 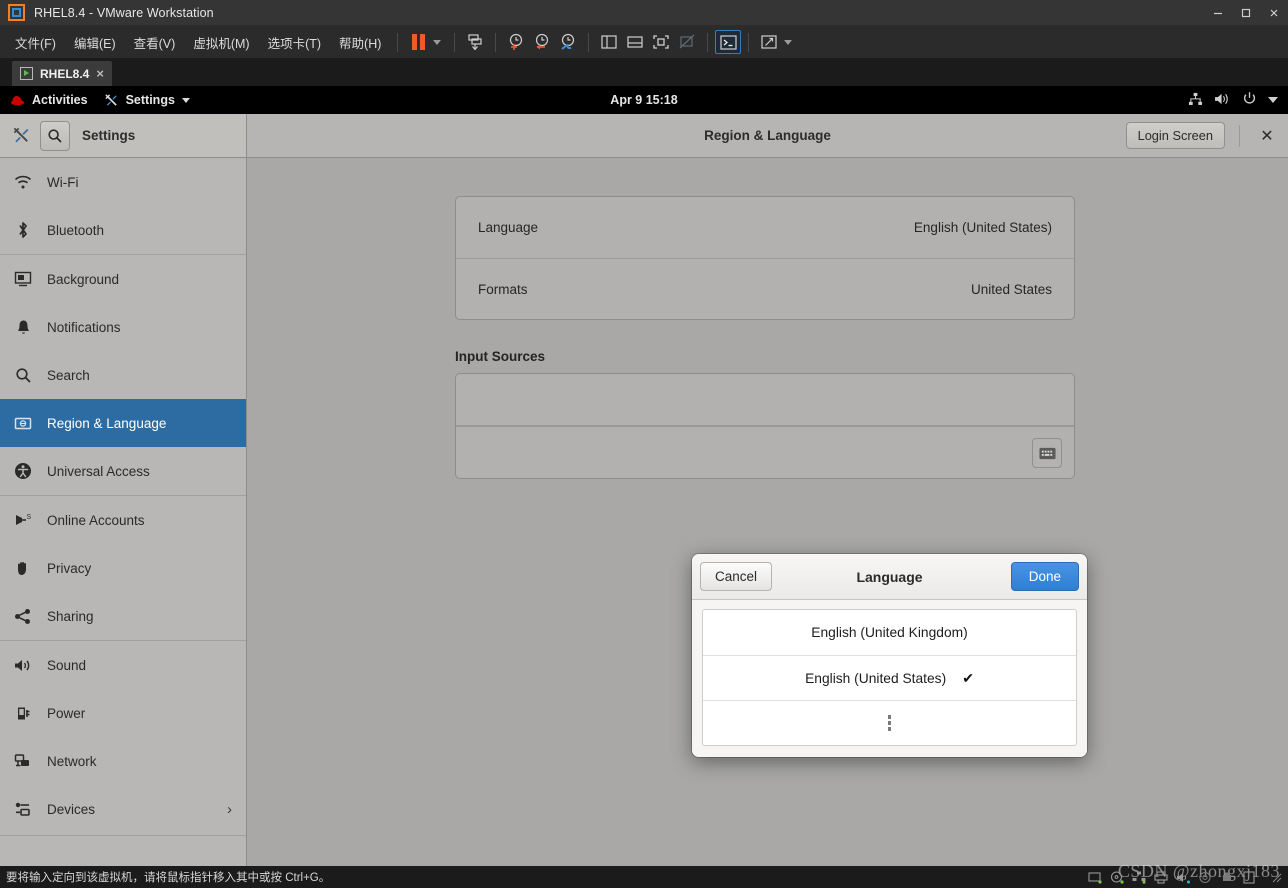 What do you see at coordinates (294, 42) in the screenshot?
I see `menu-tabs: 选项卡(T)` at bounding box center [294, 42].